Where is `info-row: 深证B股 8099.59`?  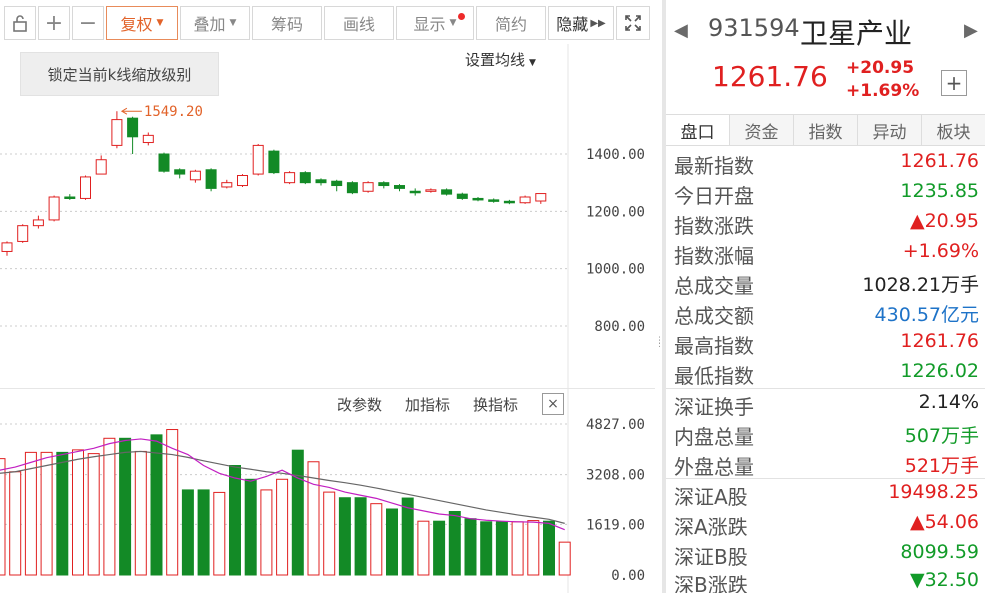
info-row: 深证B股 8099.59 is located at coordinates (825, 553).